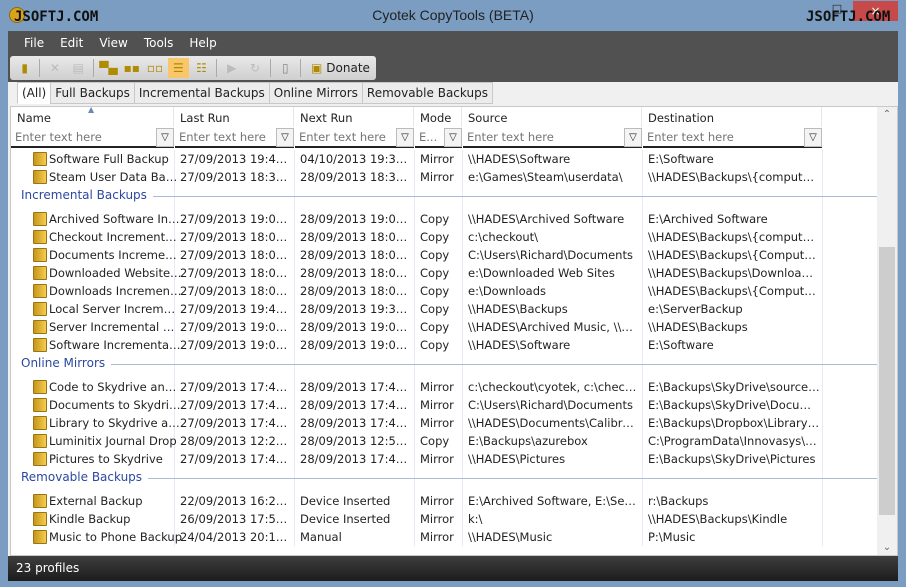 This screenshot has height=587, width=906. Describe the element at coordinates (285, 68) in the screenshot. I see `log-icon: ▯` at that location.